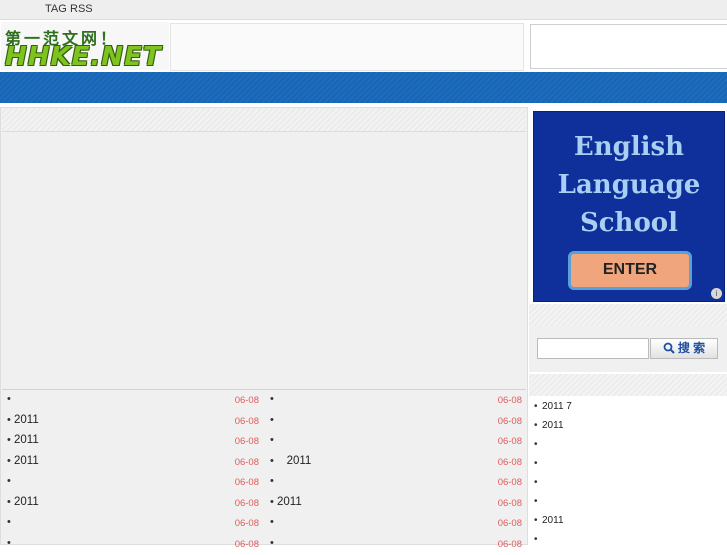  I want to click on sidebar-search-header, so click(628, 315).